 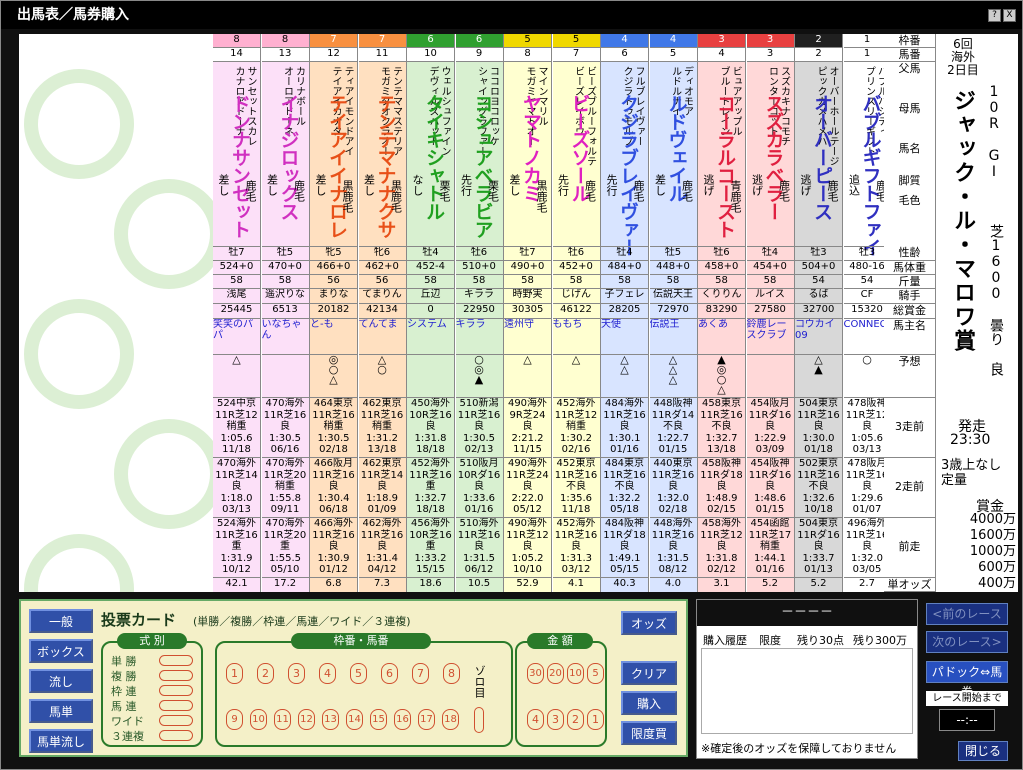 I want to click on coat-color: 黒鹿毛, so click(x=541, y=196).